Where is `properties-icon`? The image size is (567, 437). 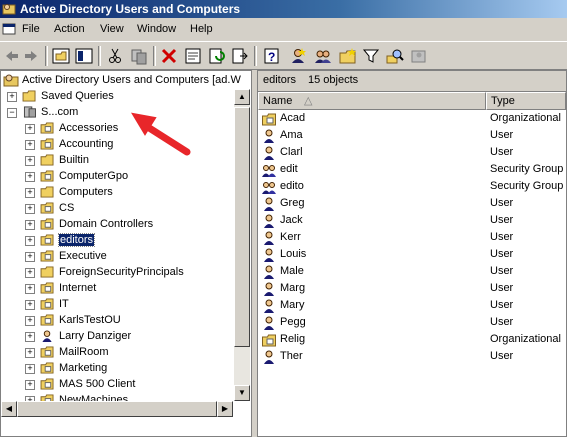
properties-icon is located at coordinates (193, 56).